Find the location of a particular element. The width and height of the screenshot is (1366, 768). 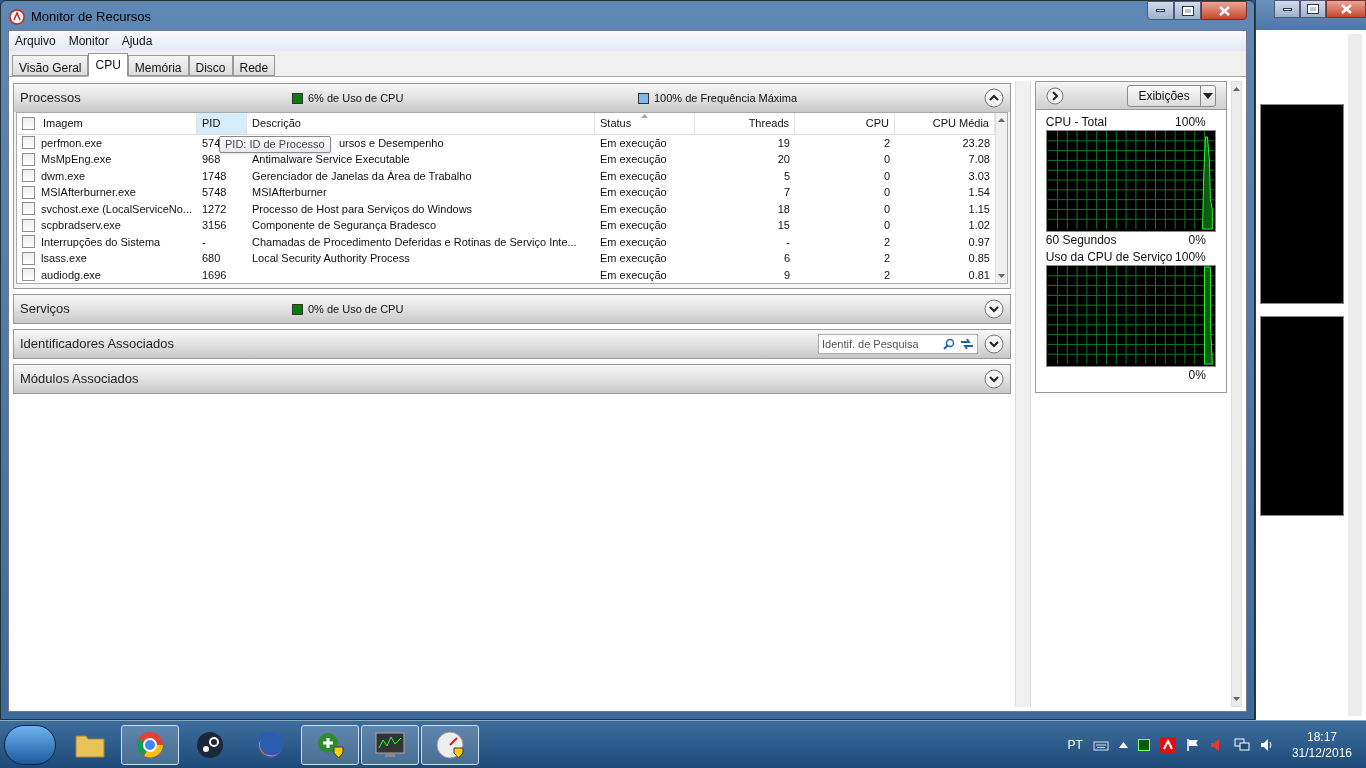

search-field: Identif. de Pesquisa is located at coordinates (881, 344).